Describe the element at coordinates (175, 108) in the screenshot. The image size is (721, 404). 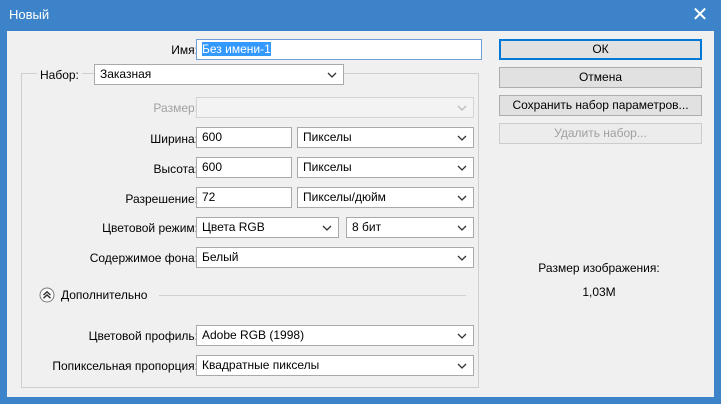
I see `size-label: Размер:` at that location.